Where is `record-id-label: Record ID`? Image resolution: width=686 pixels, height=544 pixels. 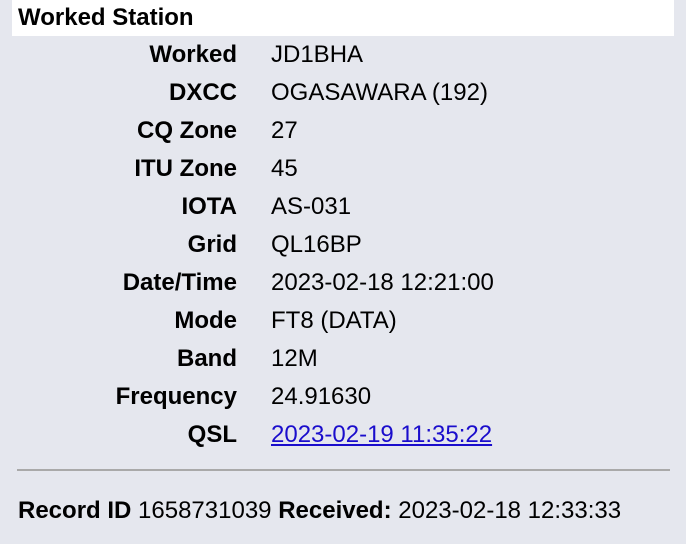 record-id-label: Record ID is located at coordinates (75, 510).